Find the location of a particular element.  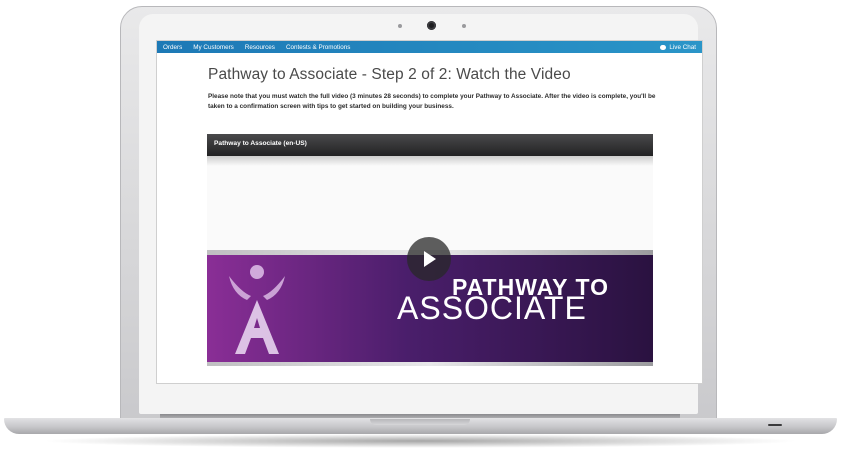

nav-contests-promotions: Contests & Promotions is located at coordinates (318, 47).